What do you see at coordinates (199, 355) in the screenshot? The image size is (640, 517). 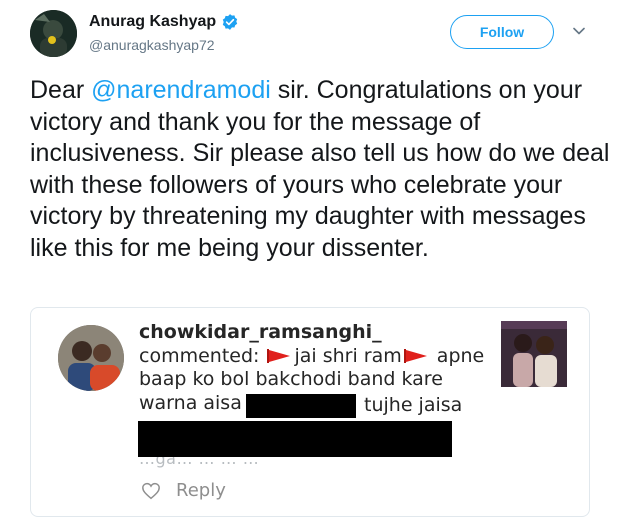 I see `commented-label: commented:` at bounding box center [199, 355].